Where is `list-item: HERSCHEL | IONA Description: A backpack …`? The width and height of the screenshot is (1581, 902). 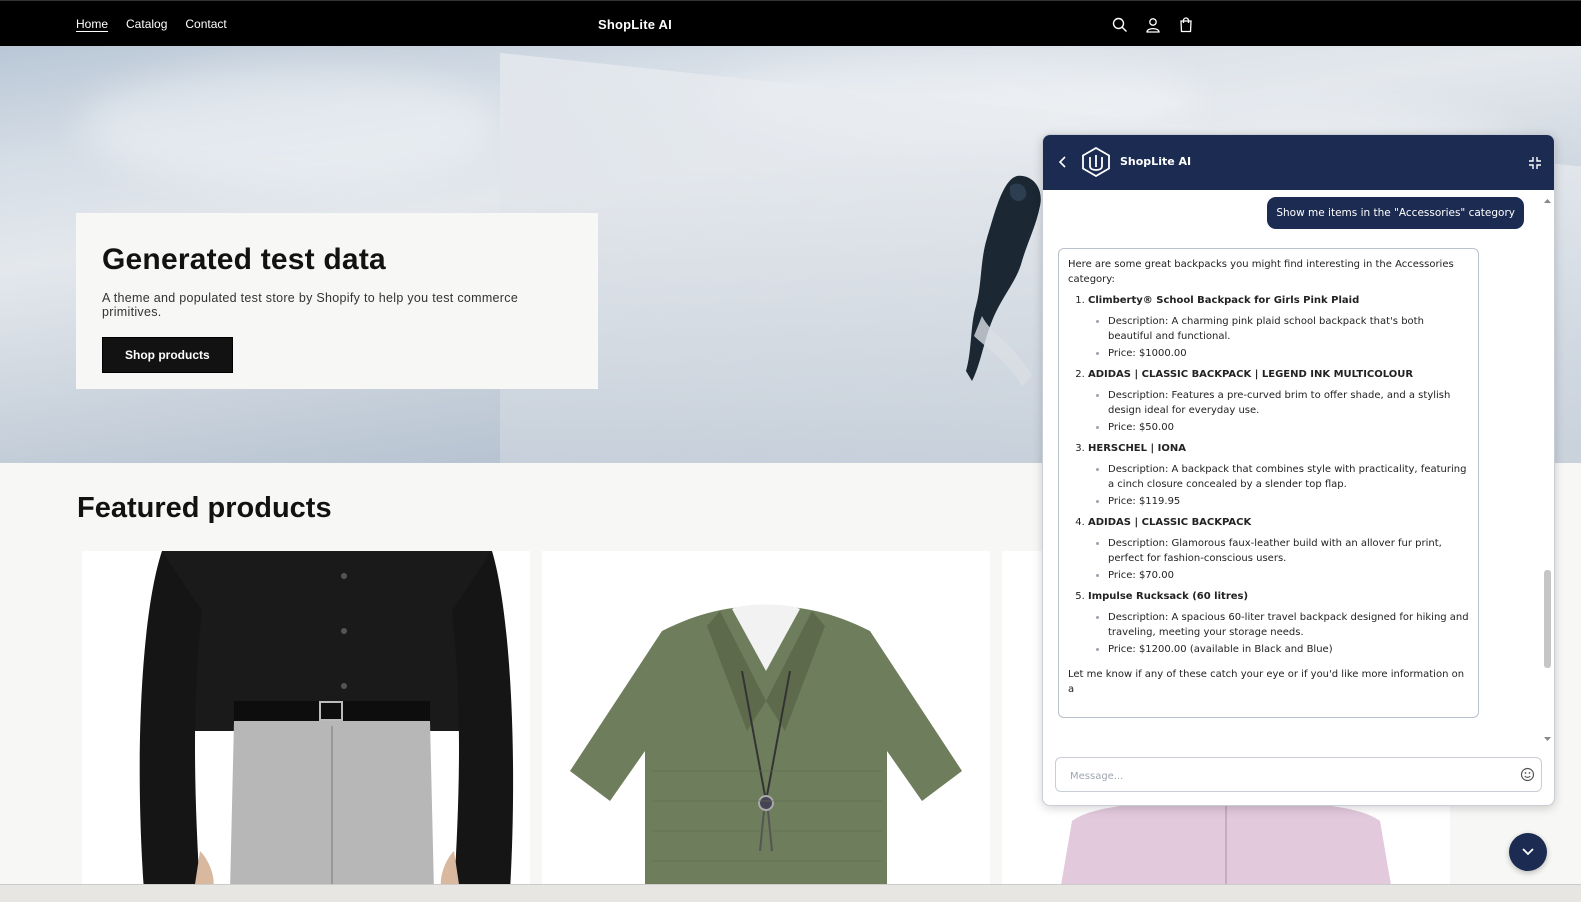
list-item: HERSCHEL | IONA Description: A backpack … is located at coordinates (1278, 475).